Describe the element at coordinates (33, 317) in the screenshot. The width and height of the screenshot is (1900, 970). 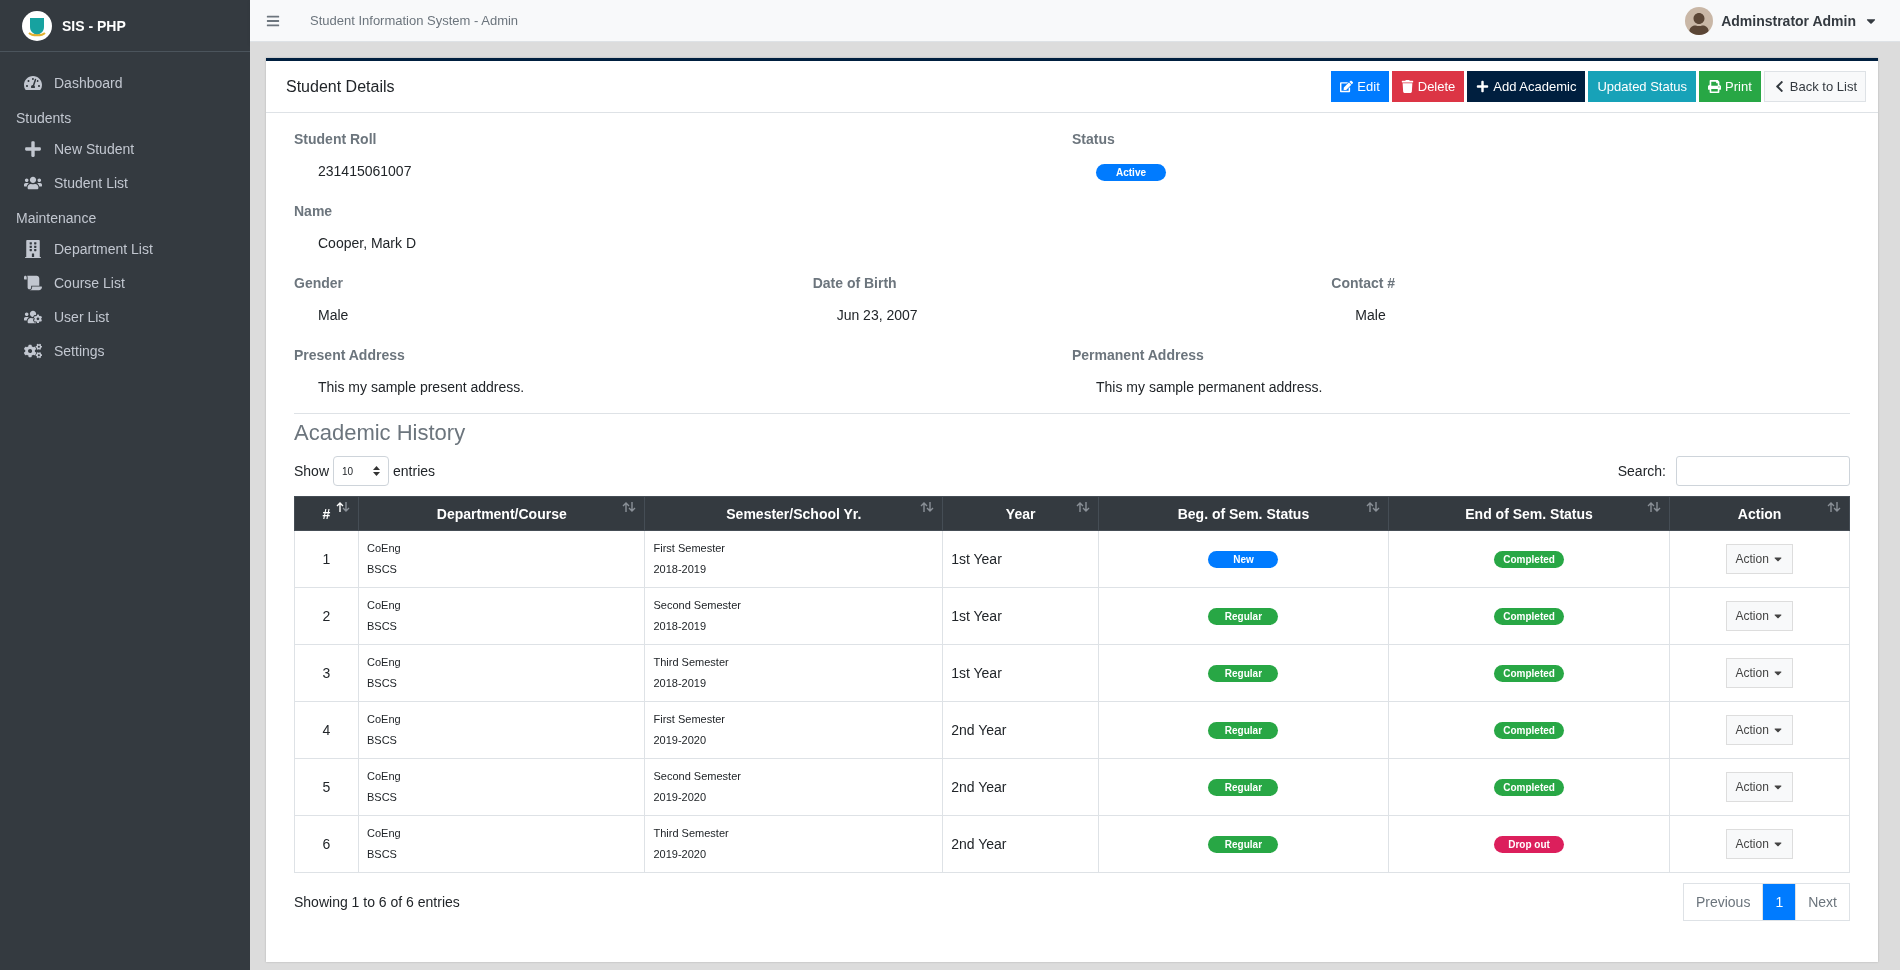
I see `user-gear-icon` at that location.